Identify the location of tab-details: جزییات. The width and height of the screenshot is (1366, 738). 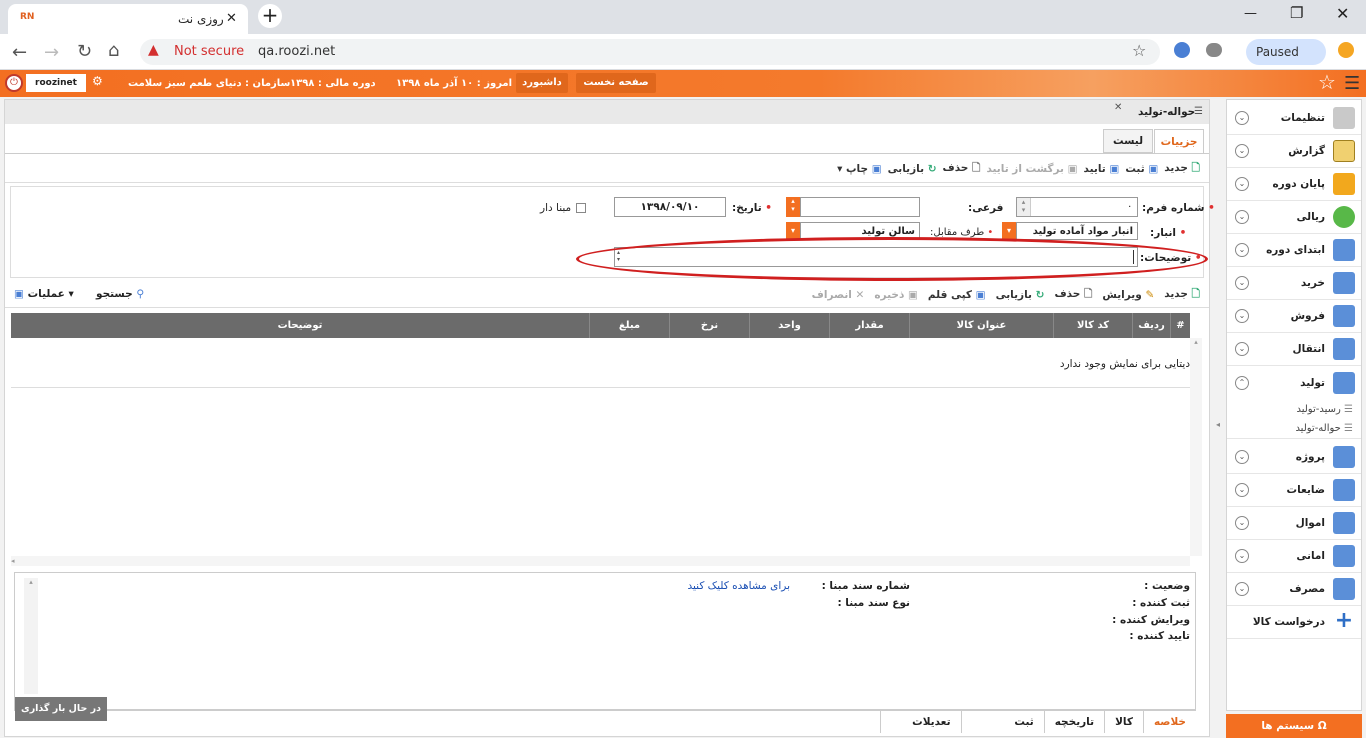
(1179, 141).